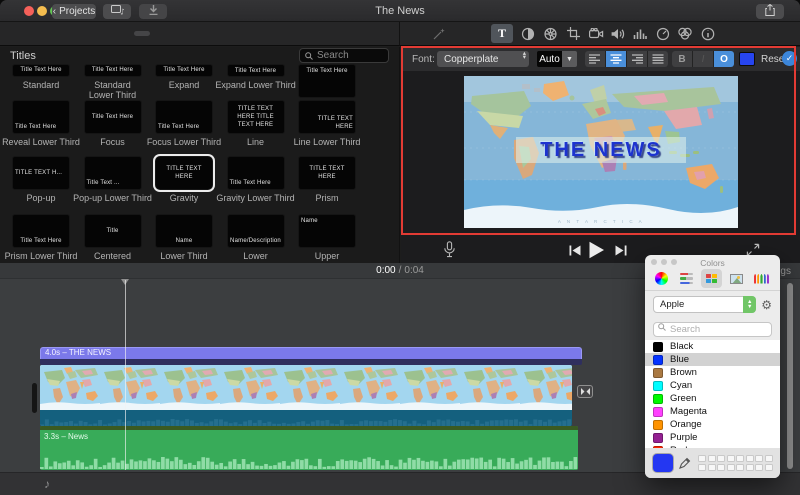  I want to click on align-left-button, so click(595, 59).